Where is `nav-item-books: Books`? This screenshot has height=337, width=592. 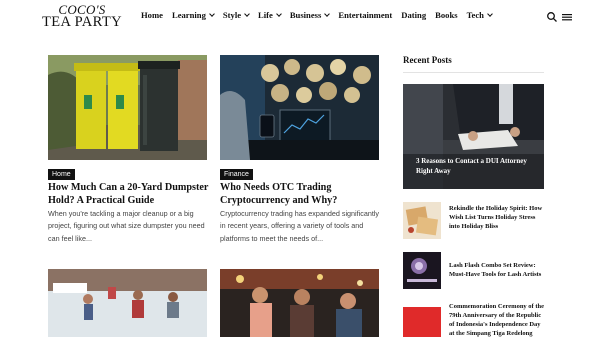 nav-item-books: Books is located at coordinates (446, 15).